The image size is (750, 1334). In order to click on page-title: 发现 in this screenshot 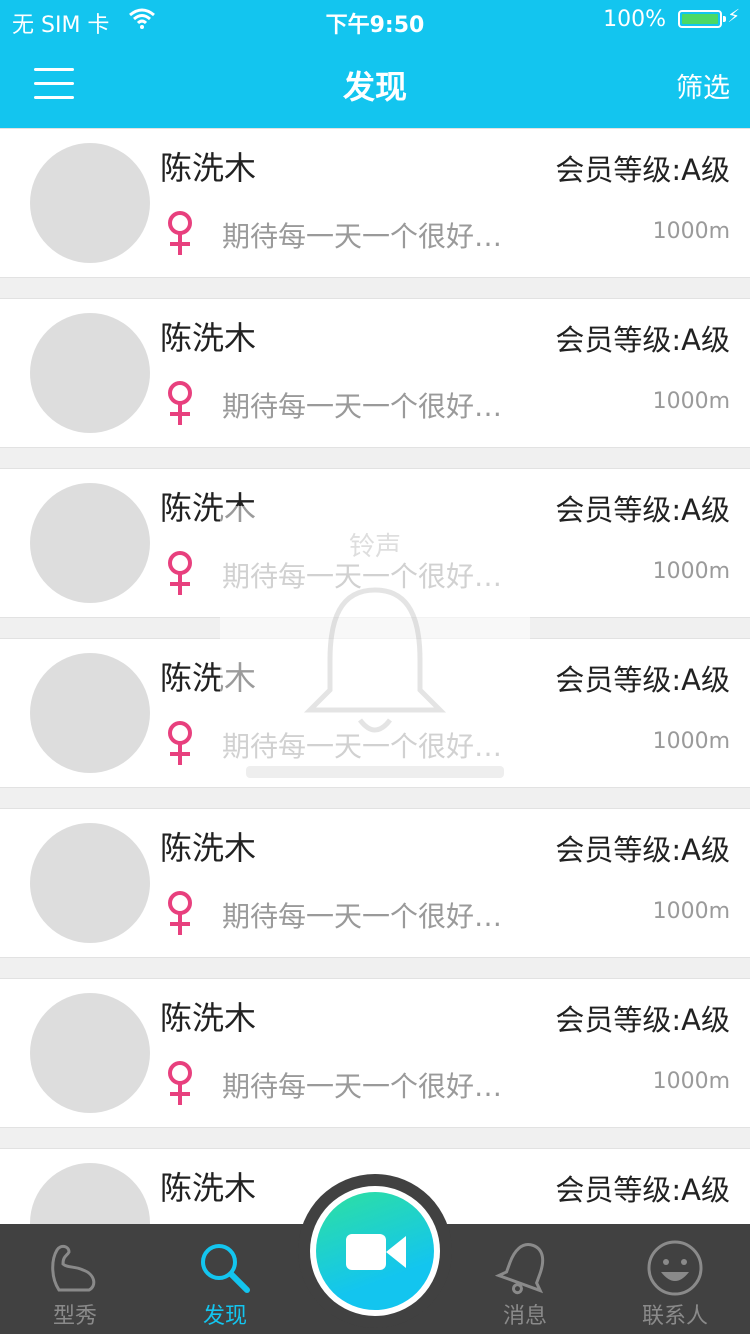, I will do `click(374, 87)`.